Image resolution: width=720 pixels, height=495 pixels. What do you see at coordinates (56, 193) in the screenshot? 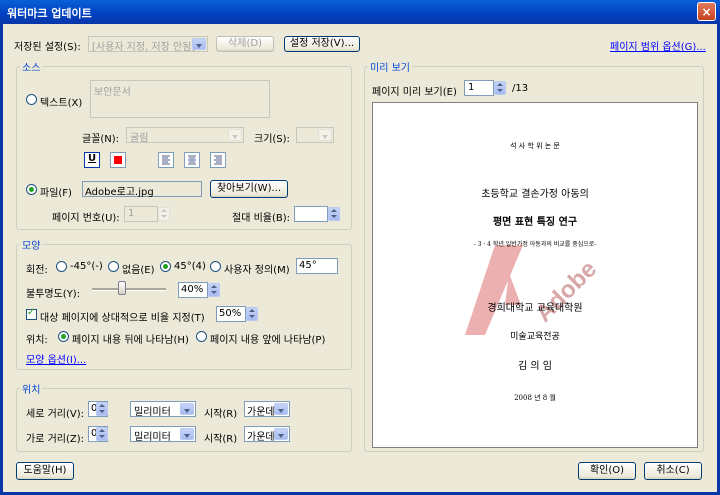
I see `file-radio-label: 파일(F)` at bounding box center [56, 193].